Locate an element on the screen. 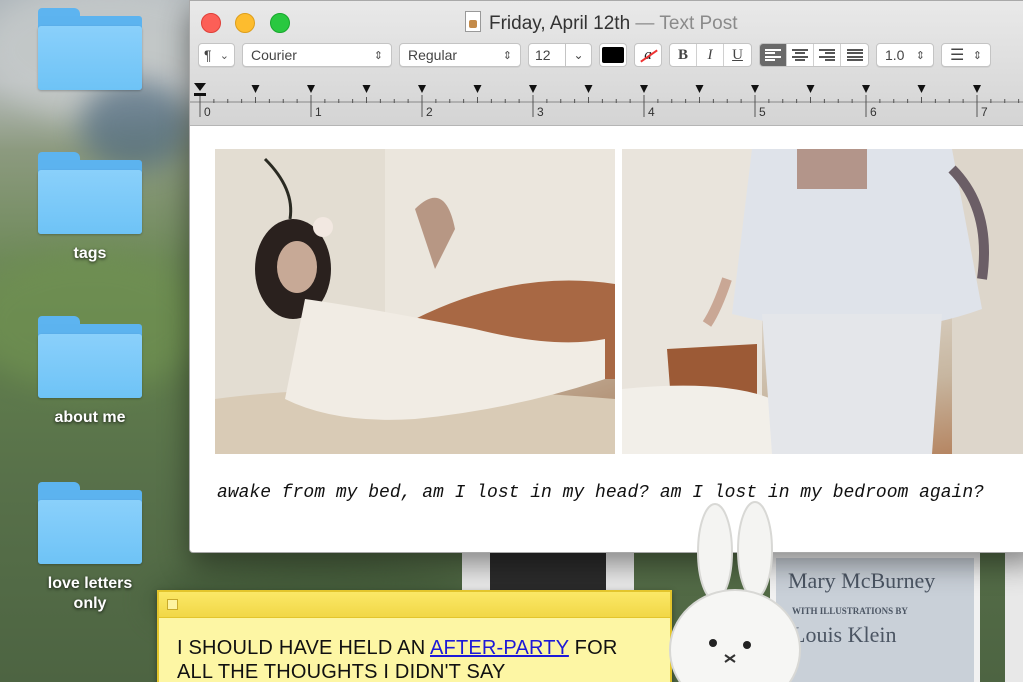 This screenshot has width=1023, height=682. line-spacing-value: 1.0 is located at coordinates (895, 55).